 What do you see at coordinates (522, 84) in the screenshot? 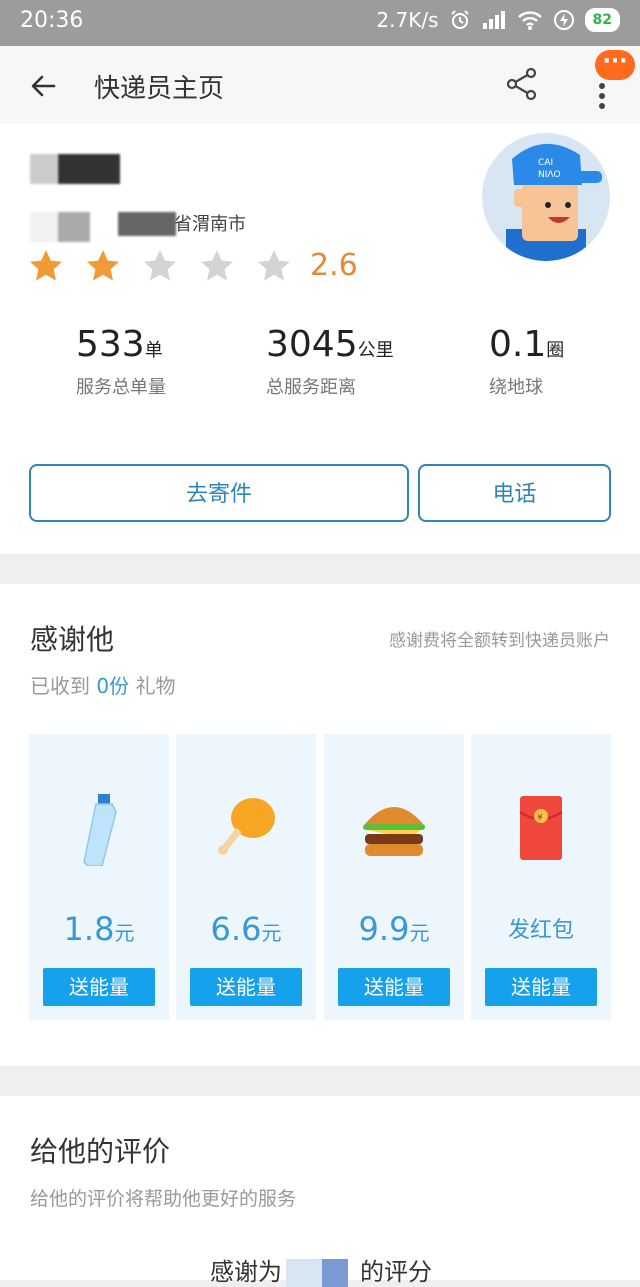
I see `share-icon` at bounding box center [522, 84].